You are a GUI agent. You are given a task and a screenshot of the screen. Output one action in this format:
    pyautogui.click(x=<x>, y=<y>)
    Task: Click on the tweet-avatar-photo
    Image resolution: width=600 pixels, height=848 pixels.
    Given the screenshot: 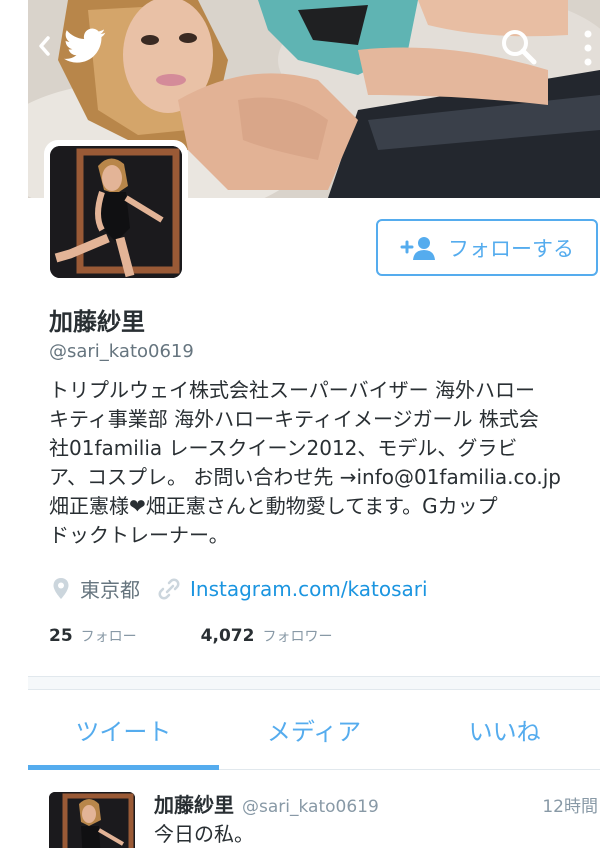 What is the action you would take?
    pyautogui.click(x=92, y=820)
    